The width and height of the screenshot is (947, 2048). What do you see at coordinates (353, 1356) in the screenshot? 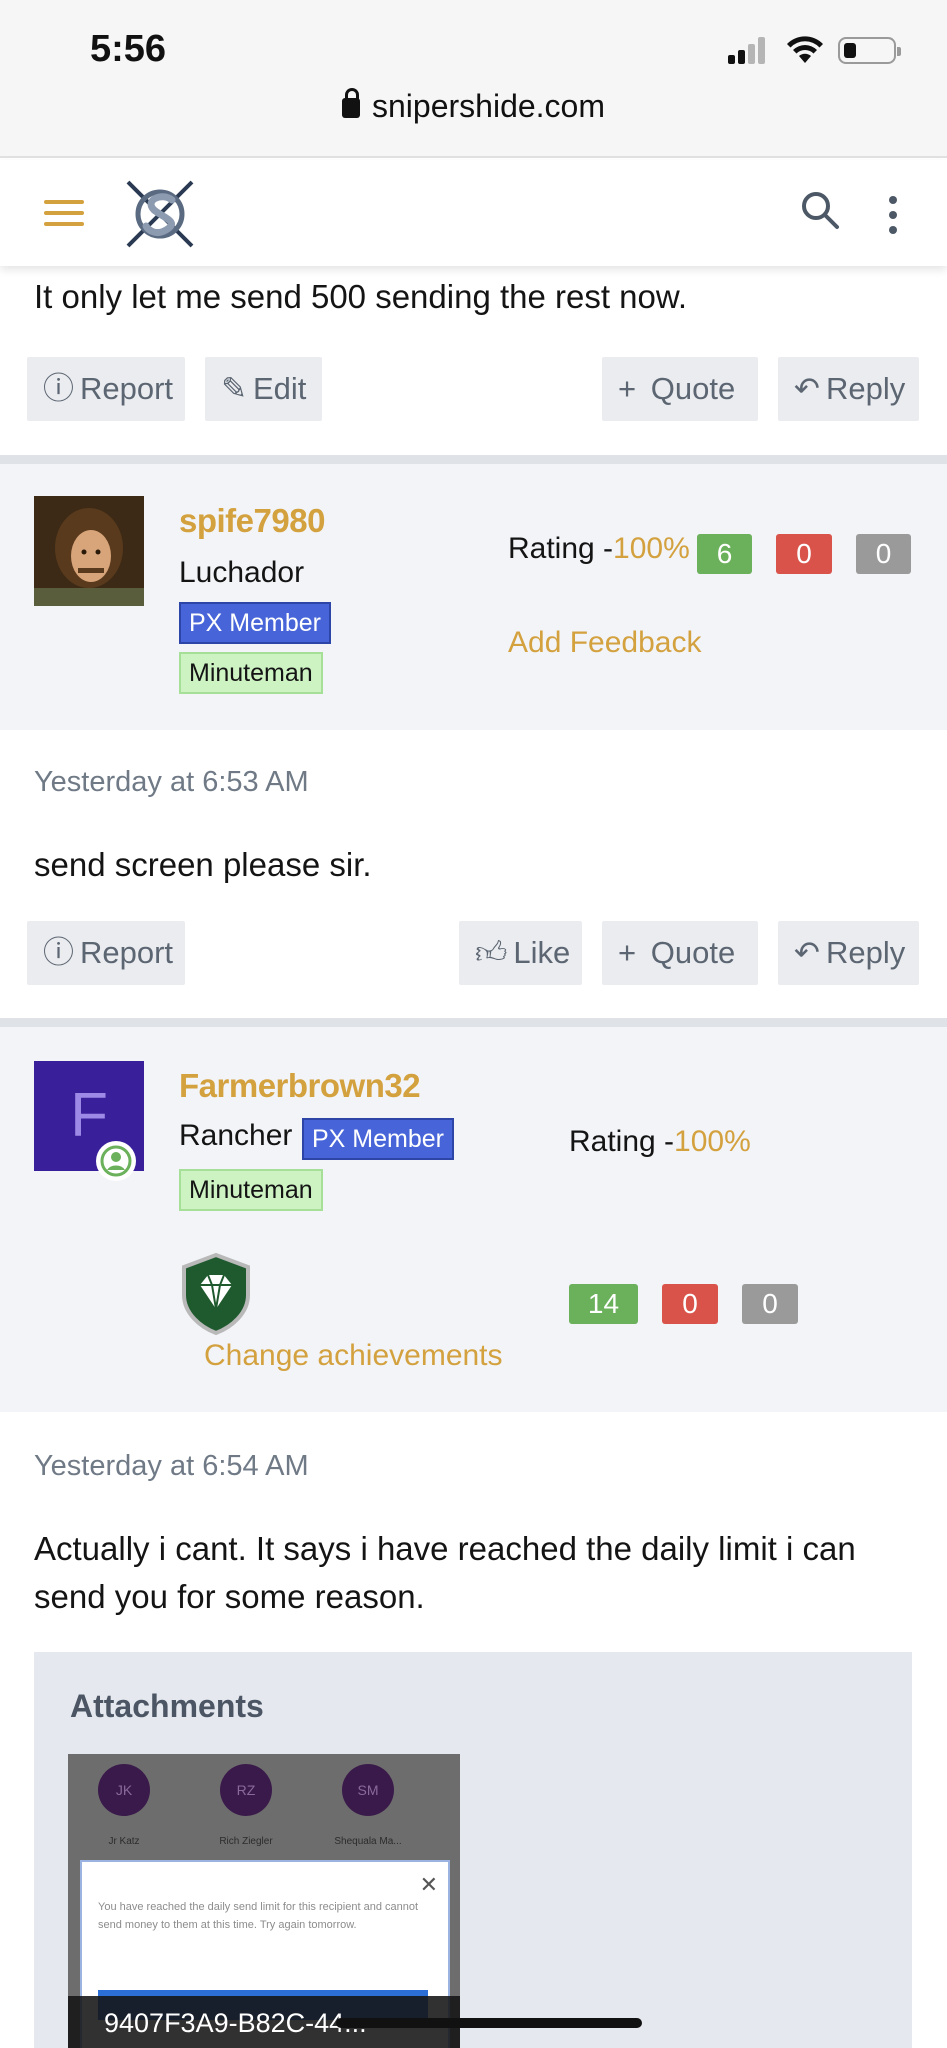
I see `change-achievements-link: Change achievements` at bounding box center [353, 1356].